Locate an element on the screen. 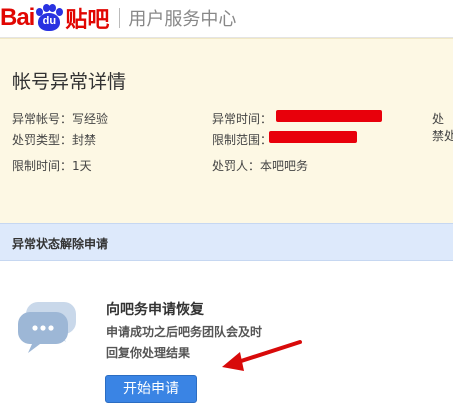 This screenshot has height=416, width=453. right-column-label-1: 处 is located at coordinates (438, 119).